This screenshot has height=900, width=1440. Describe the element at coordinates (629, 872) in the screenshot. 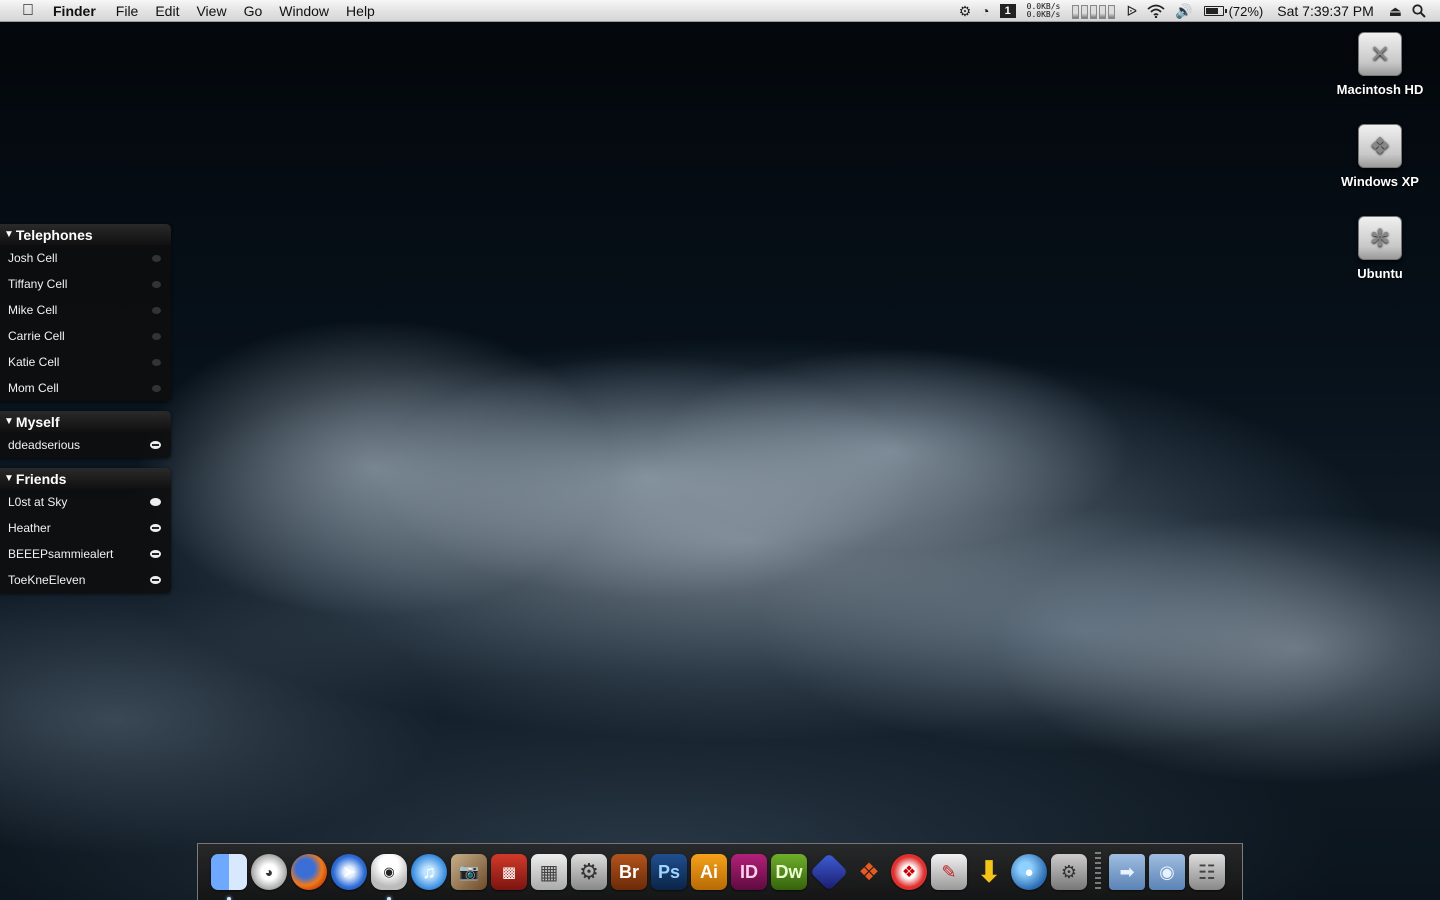

I see `adobe-bridge-icon: Br` at that location.